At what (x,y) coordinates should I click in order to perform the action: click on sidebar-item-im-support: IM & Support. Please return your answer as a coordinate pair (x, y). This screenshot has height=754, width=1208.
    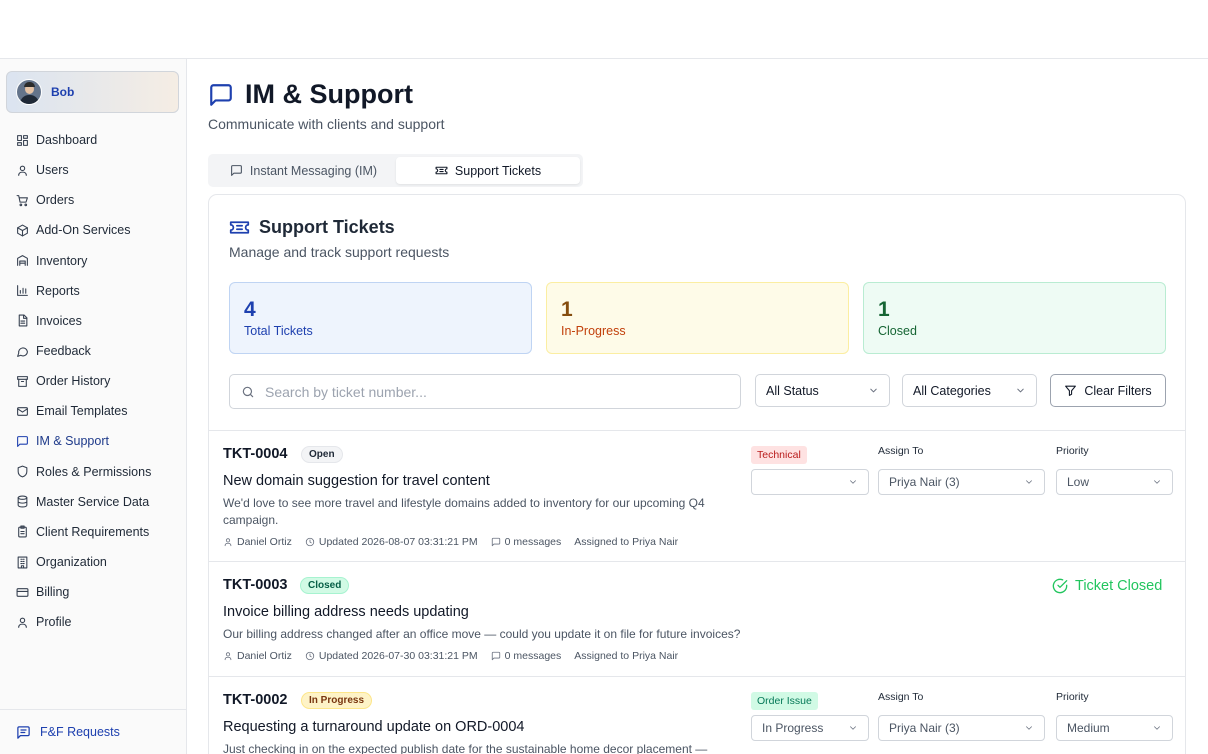
    Looking at the image, I should click on (93, 441).